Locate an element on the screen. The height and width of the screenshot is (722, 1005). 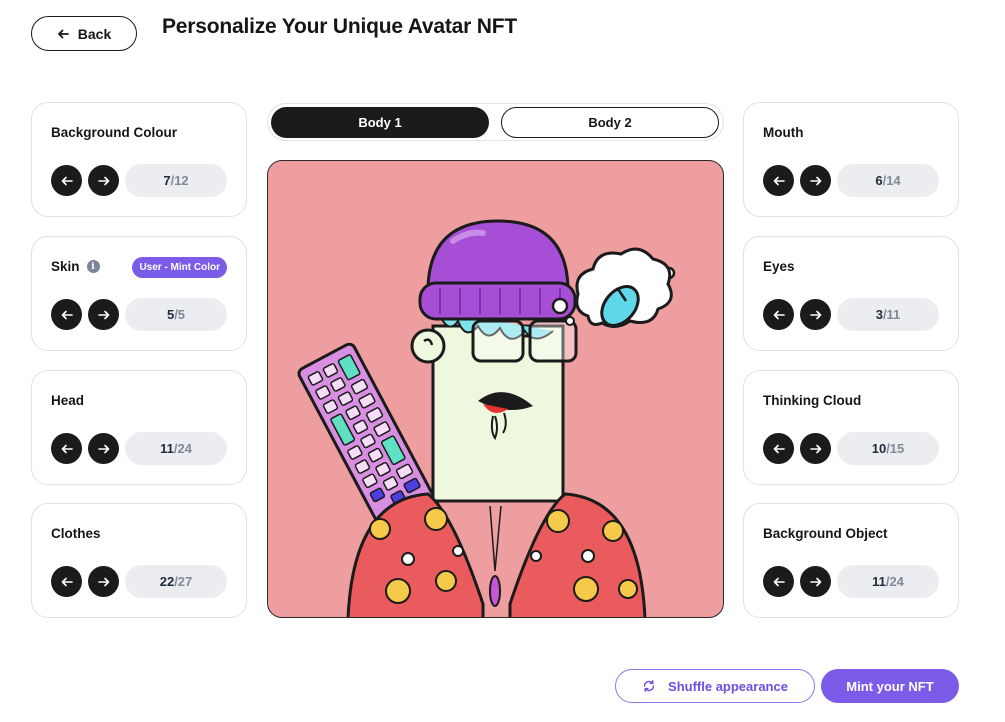
trait-counter: 10/15 is located at coordinates (888, 448).